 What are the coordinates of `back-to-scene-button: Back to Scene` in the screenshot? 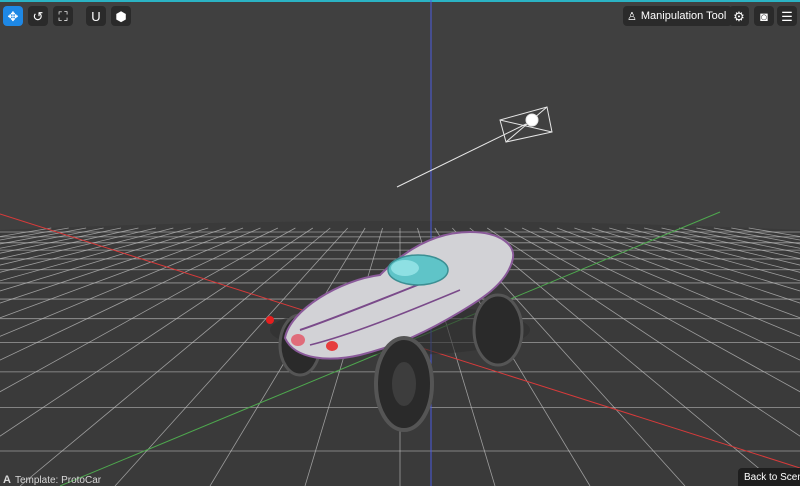 It's located at (769, 477).